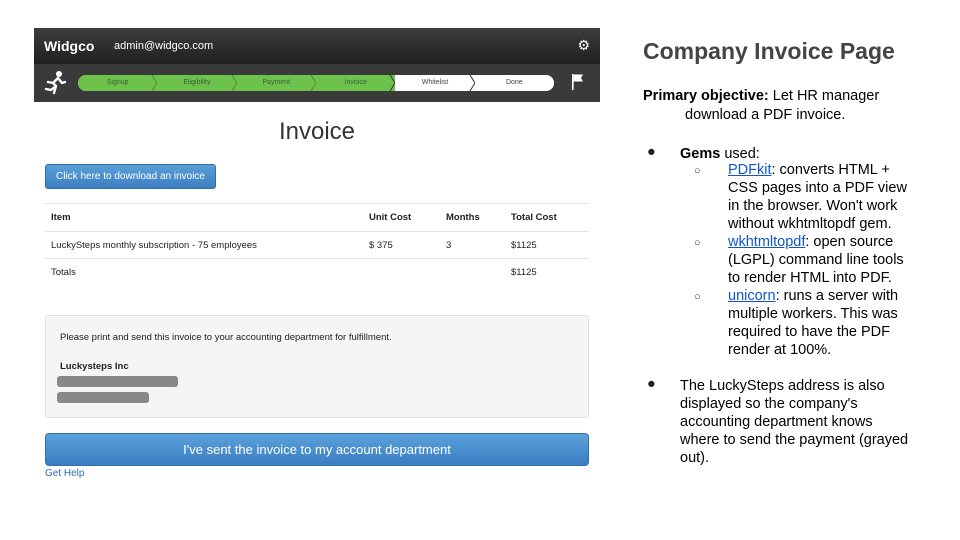  I want to click on user-email: admin@widgco.com, so click(163, 46).